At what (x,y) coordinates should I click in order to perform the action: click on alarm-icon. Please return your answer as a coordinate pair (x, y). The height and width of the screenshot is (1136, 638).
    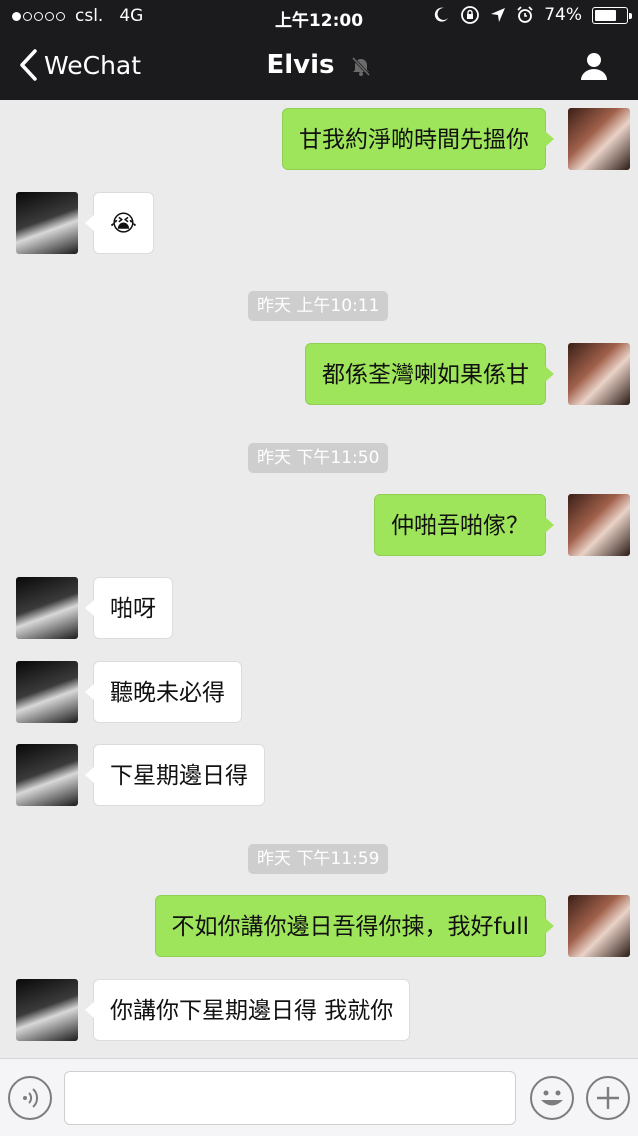
    Looking at the image, I should click on (525, 14).